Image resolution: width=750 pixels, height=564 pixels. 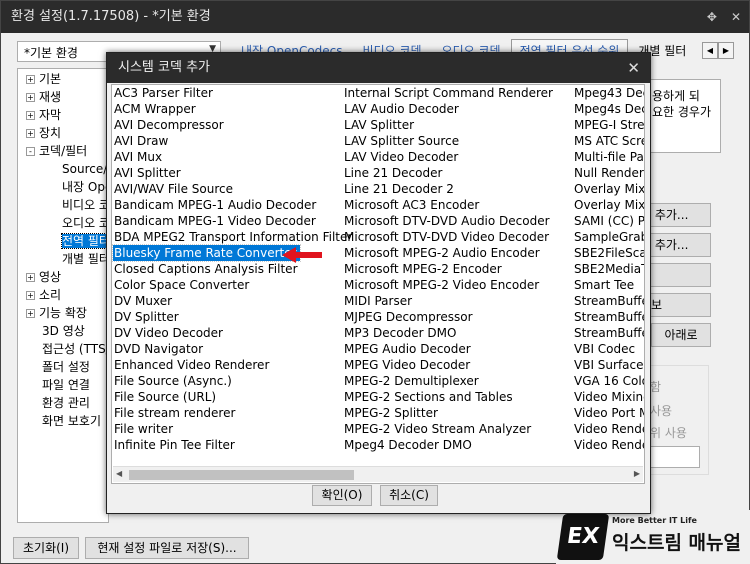 I want to click on tree-item-individual-filter: 개별 필터, so click(x=85, y=259).